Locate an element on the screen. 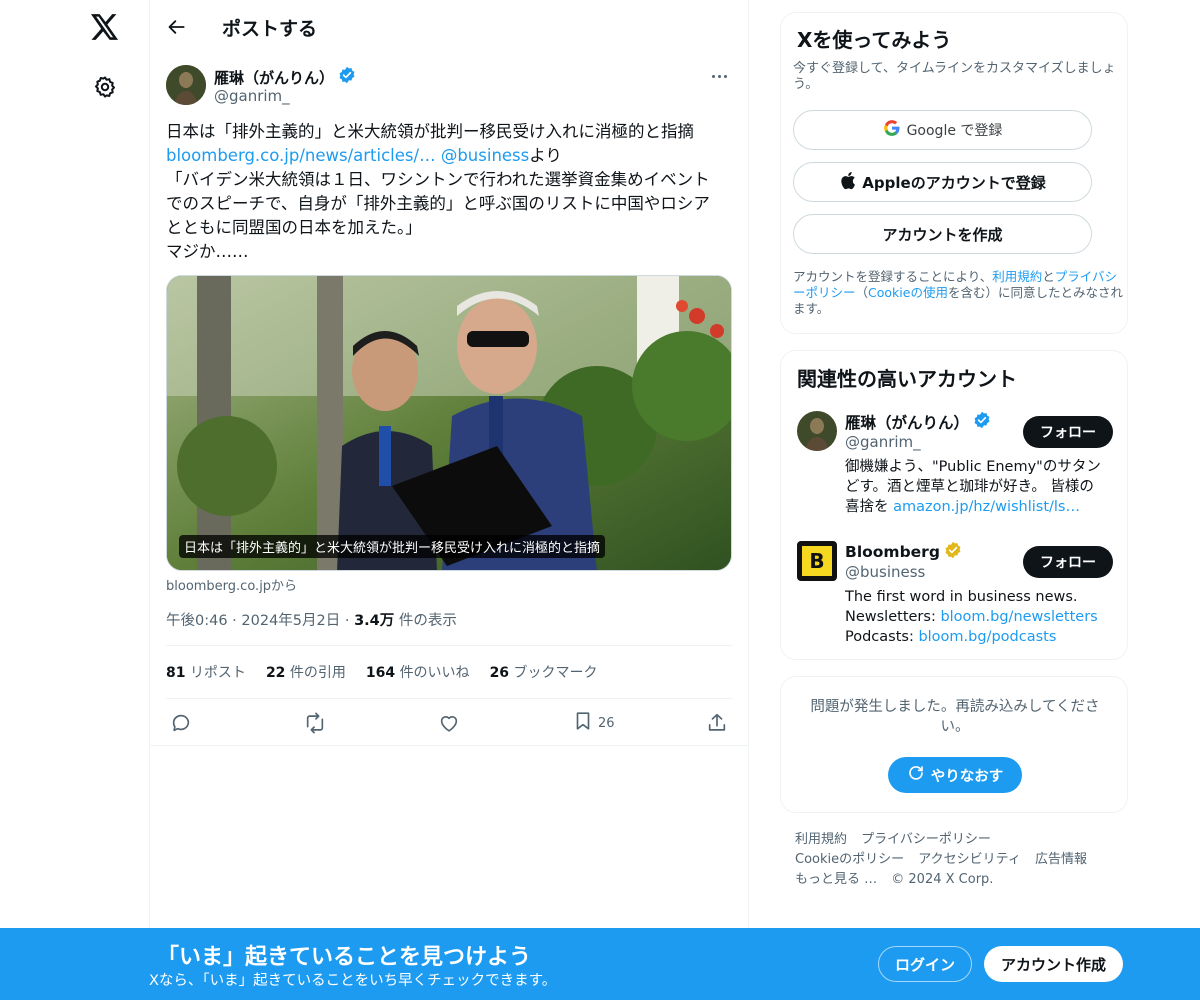 The image size is (1200, 1000). verified-gold-badge-icon is located at coordinates (953, 552).